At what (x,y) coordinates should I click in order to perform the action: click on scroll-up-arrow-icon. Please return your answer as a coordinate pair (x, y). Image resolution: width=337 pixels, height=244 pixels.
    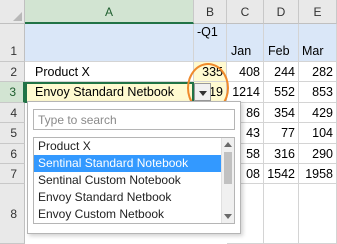
    Looking at the image, I should click on (228, 144).